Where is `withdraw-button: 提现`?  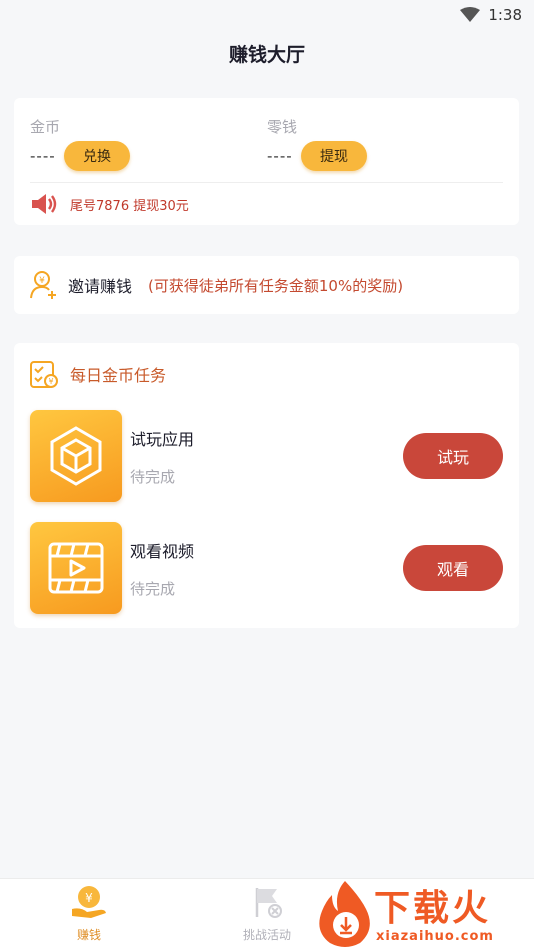
withdraw-button: 提现 is located at coordinates (334, 156).